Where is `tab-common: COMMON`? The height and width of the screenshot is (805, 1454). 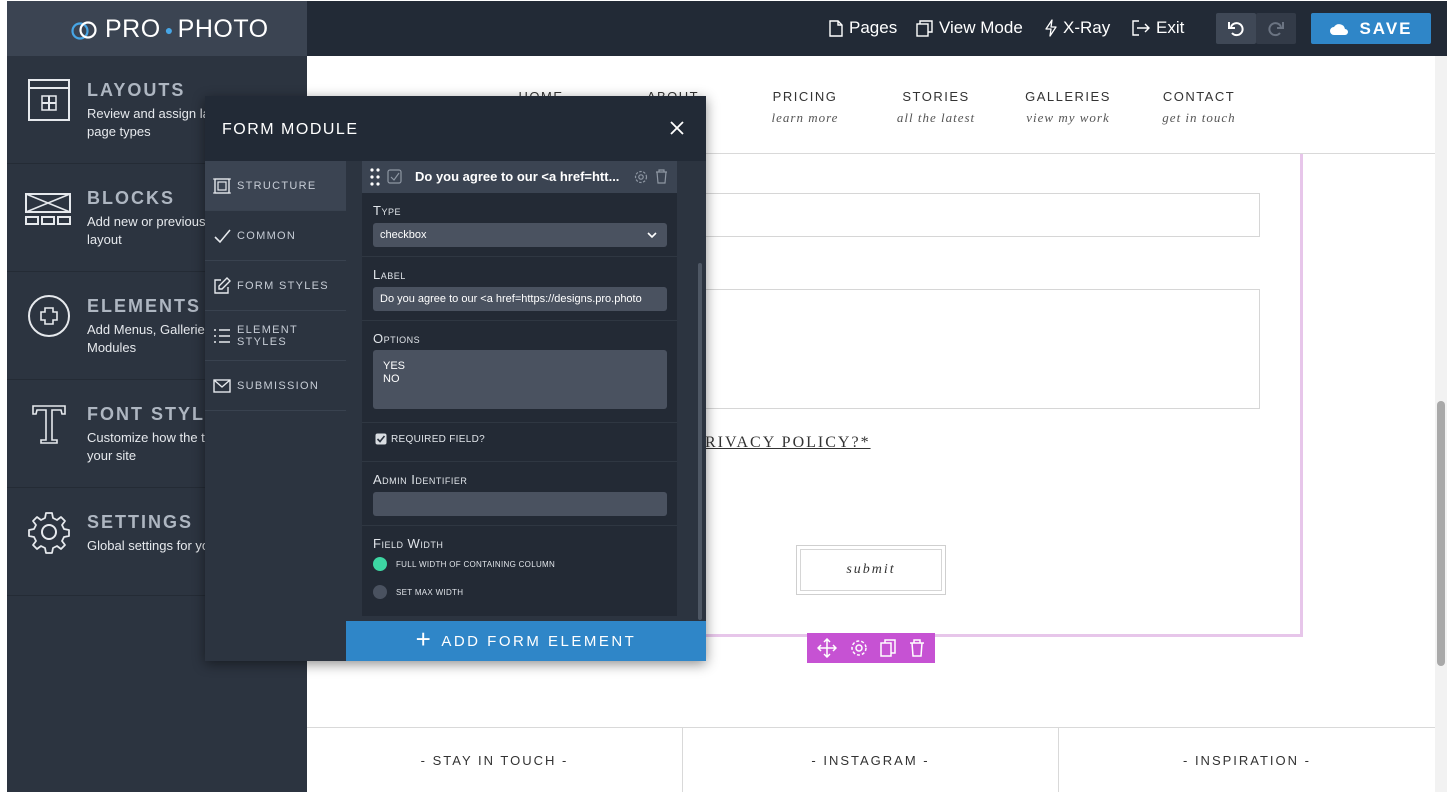
tab-common: COMMON is located at coordinates (275, 236).